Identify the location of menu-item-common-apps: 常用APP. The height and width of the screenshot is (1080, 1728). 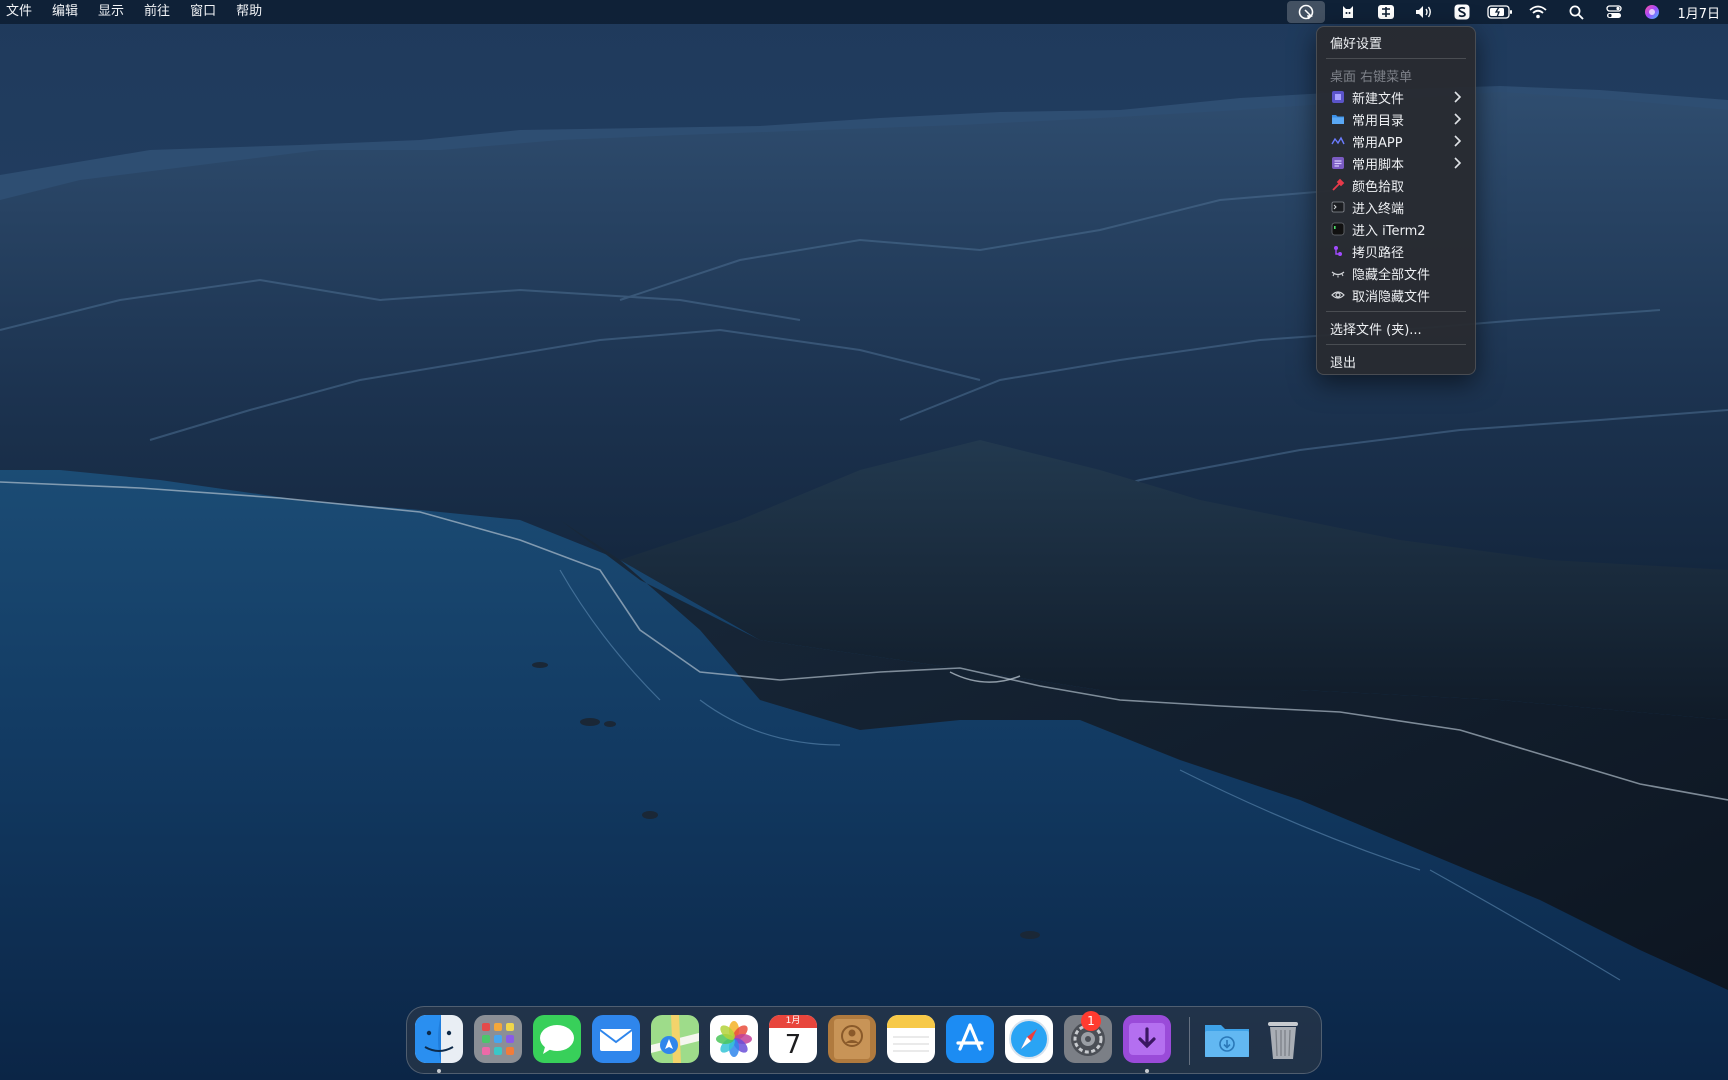
(1396, 141).